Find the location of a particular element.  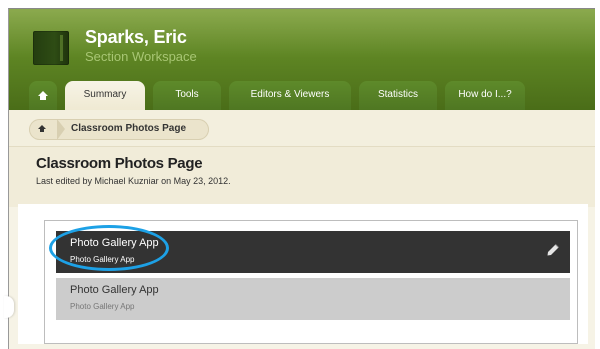

breadcrumb-separator-icon is located at coordinates (61, 129).